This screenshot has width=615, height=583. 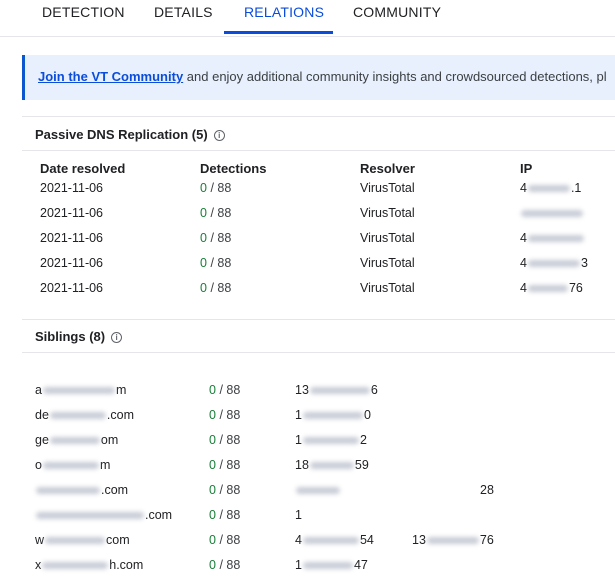 I want to click on ip-end: 59, so click(x=361, y=465).